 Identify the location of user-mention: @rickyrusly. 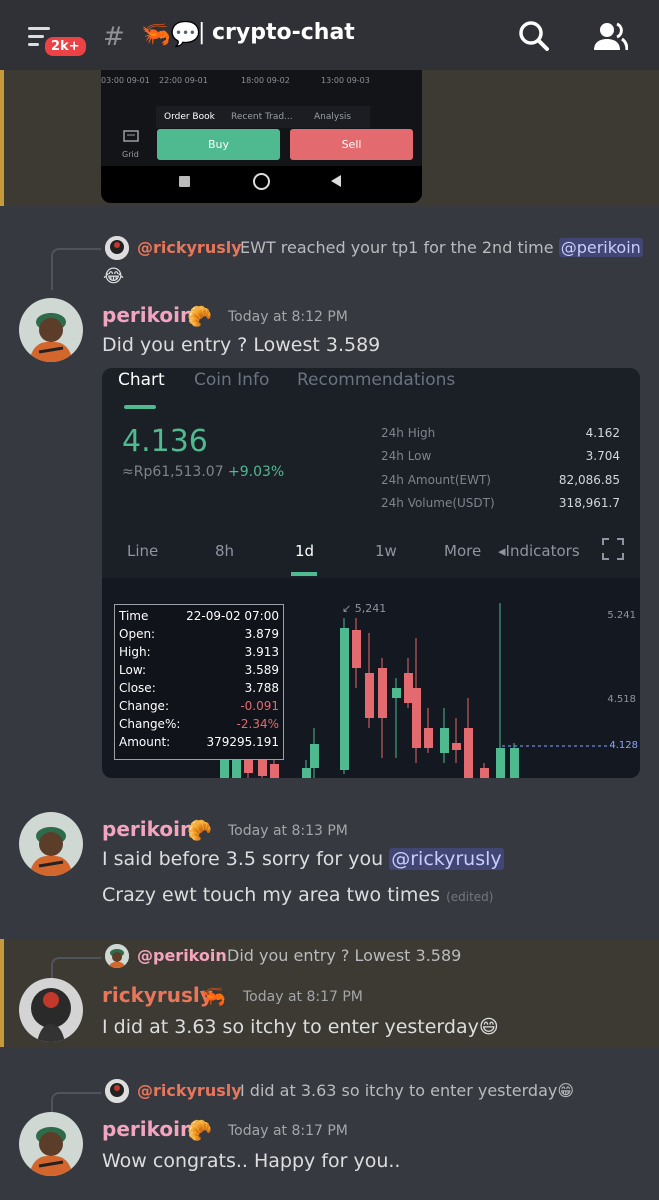
(446, 859).